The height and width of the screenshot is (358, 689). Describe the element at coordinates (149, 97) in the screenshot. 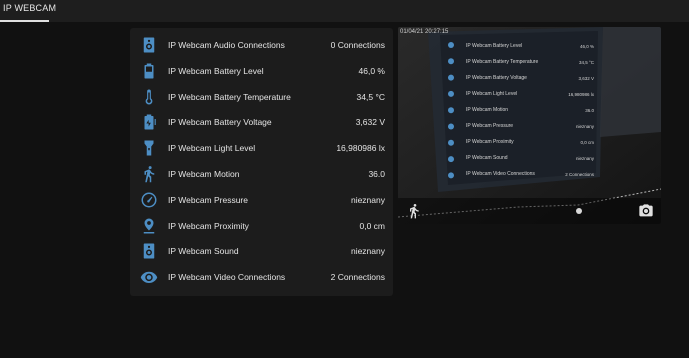

I see `thermometer-icon` at that location.